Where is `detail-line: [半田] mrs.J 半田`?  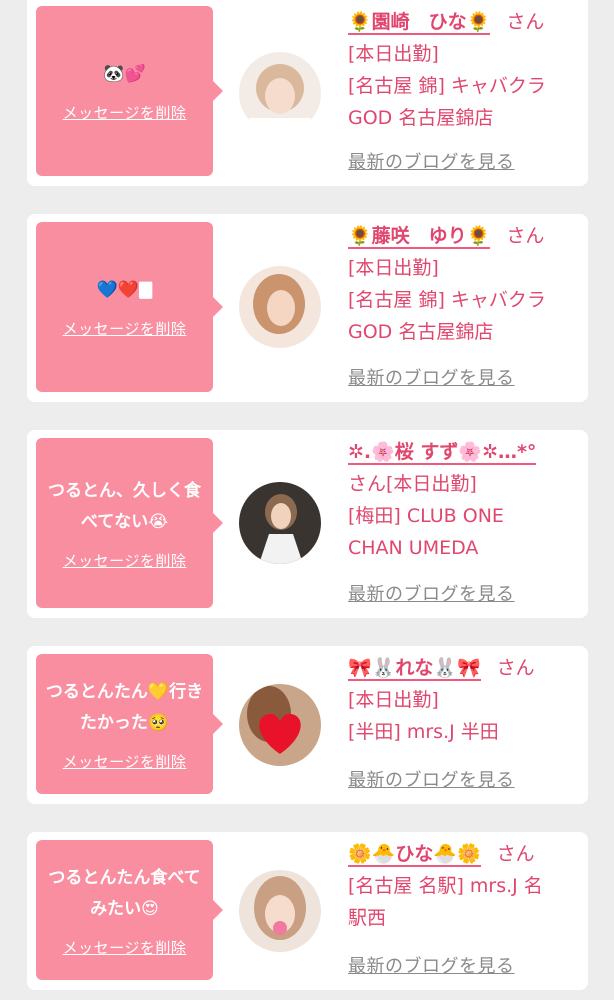 detail-line: [半田] mrs.J 半田 is located at coordinates (423, 732).